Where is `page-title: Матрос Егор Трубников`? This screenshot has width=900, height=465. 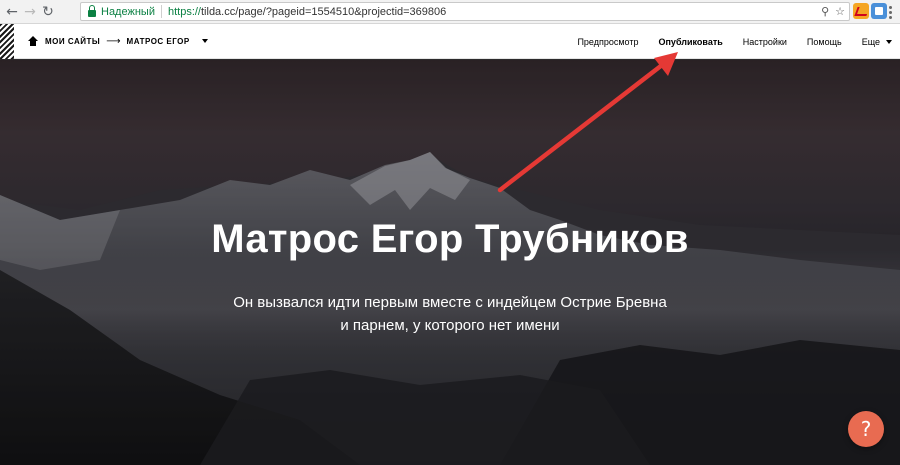
page-title: Матрос Егор Трубников is located at coordinates (450, 239).